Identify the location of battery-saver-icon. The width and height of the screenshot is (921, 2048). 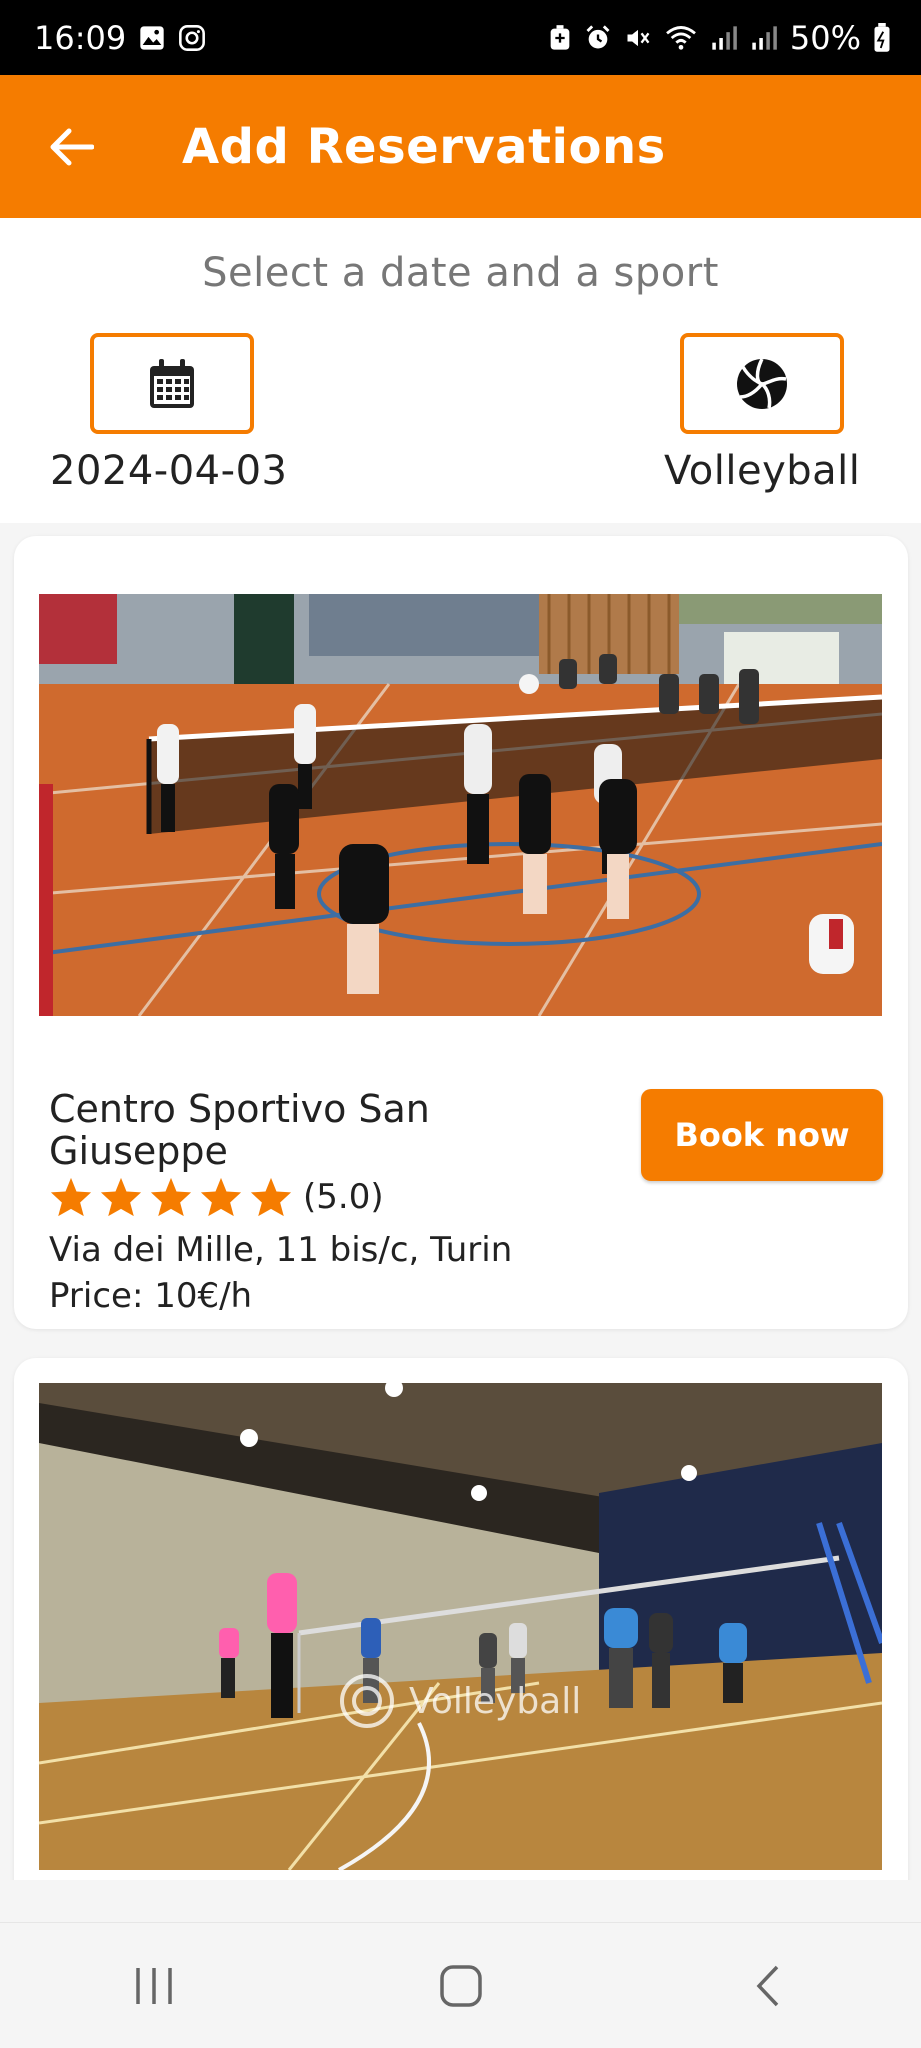
(560, 38).